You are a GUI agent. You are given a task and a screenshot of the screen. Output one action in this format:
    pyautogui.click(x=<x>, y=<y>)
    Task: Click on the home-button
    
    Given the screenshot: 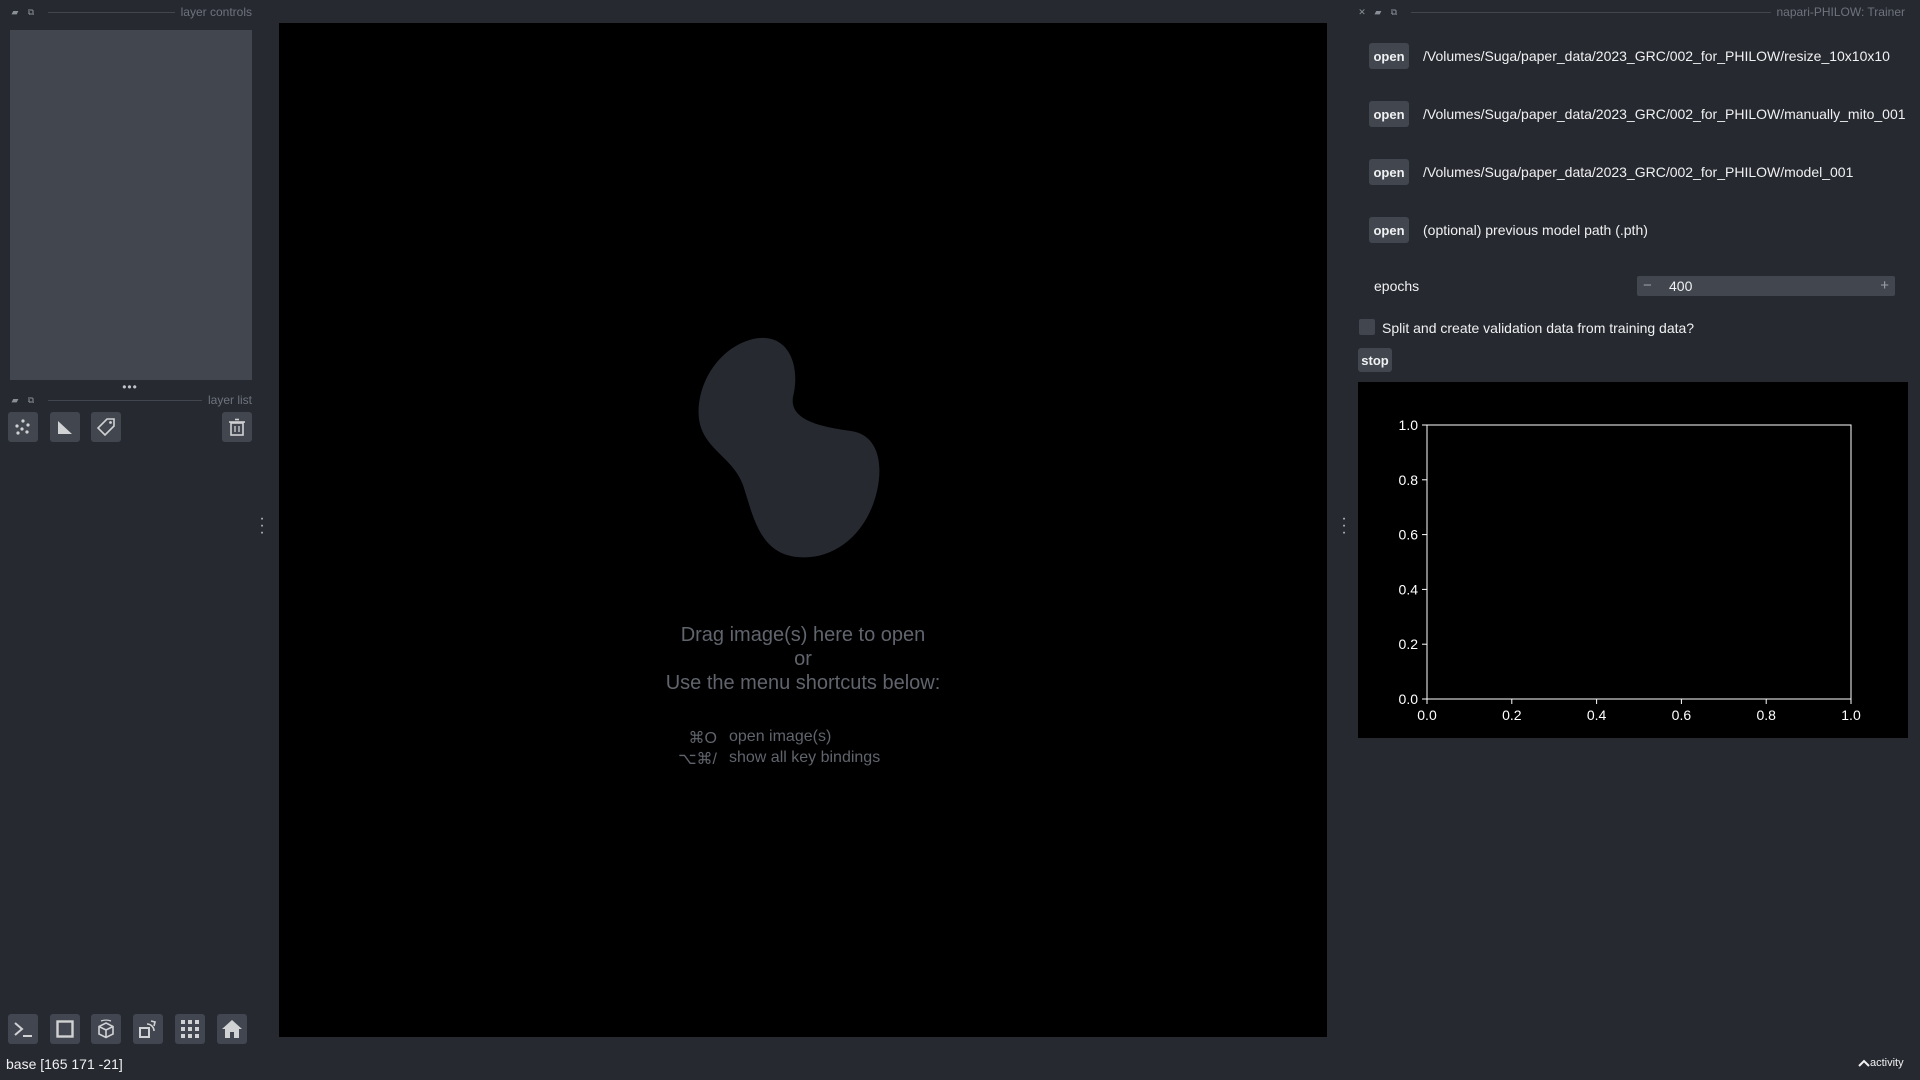 What is the action you would take?
    pyautogui.click(x=232, y=1029)
    